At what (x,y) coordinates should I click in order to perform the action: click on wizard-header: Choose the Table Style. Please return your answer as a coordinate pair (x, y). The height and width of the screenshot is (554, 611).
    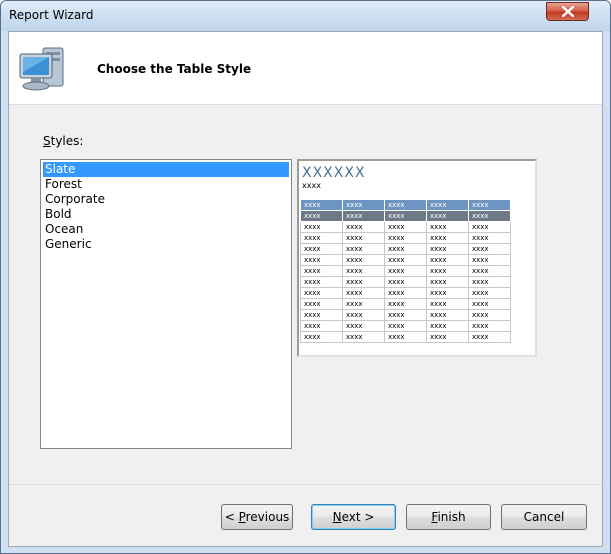
    Looking at the image, I should click on (305, 68).